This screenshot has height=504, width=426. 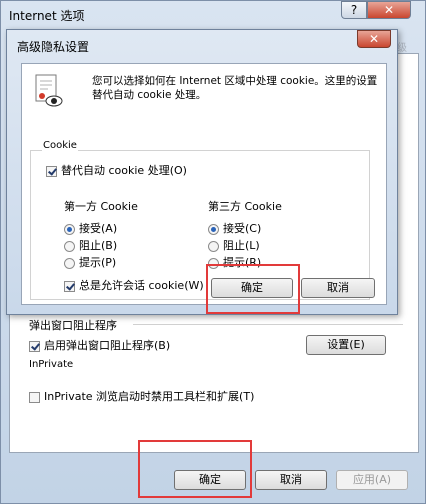 I want to click on dialog-close-button: ✕, so click(x=374, y=39).